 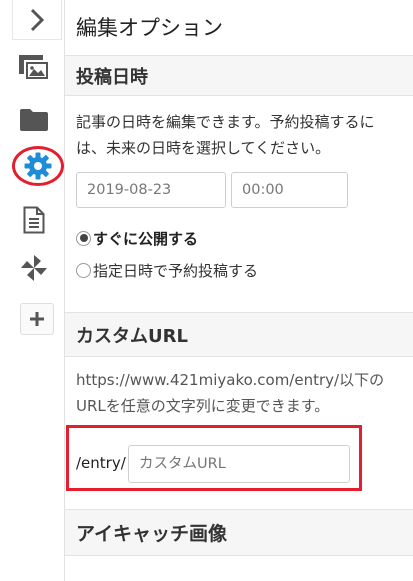 I want to click on sidebar-item-document, so click(x=34, y=220).